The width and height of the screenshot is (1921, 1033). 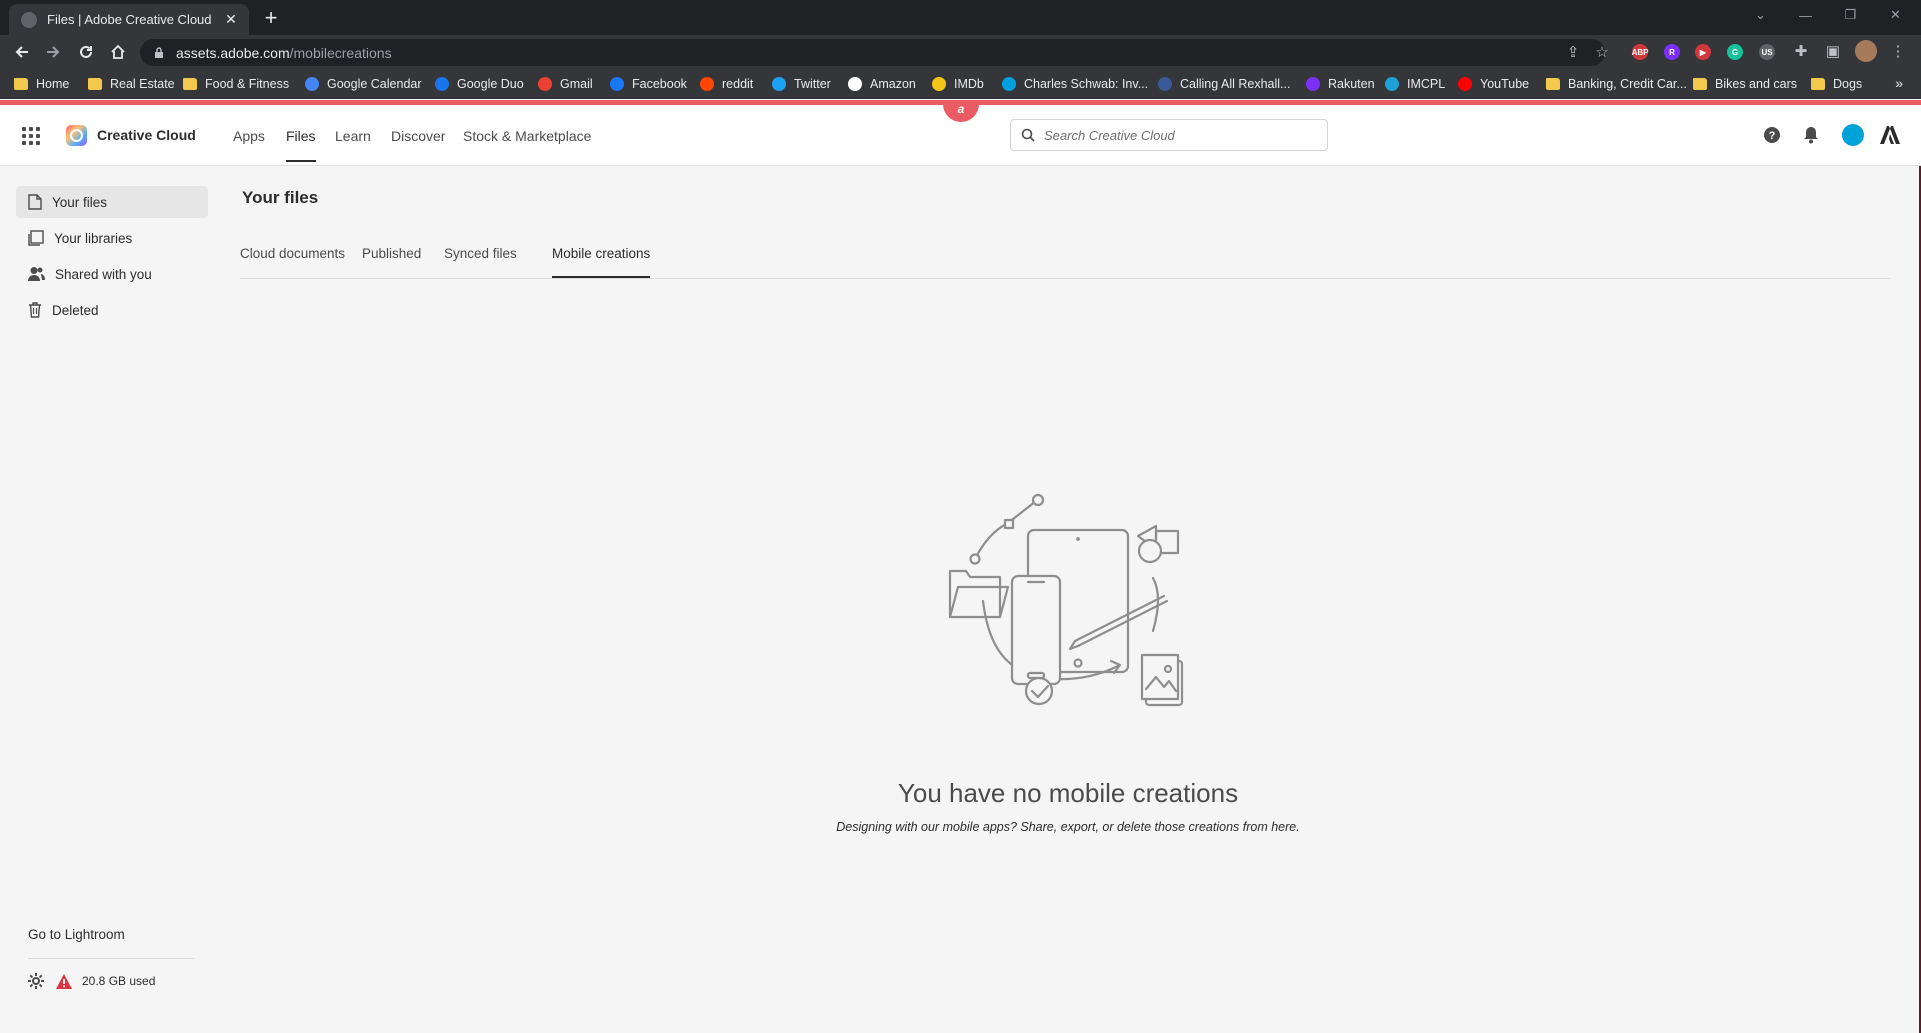 I want to click on profile-avatar, so click(x=1866, y=51).